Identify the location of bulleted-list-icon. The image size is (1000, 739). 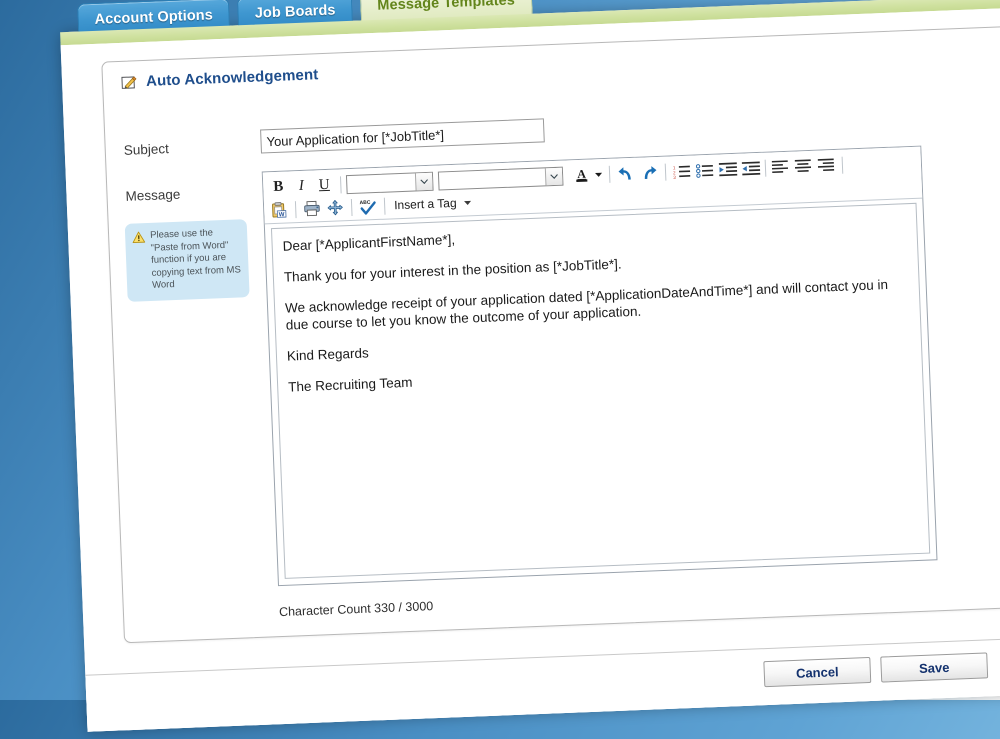
(705, 170).